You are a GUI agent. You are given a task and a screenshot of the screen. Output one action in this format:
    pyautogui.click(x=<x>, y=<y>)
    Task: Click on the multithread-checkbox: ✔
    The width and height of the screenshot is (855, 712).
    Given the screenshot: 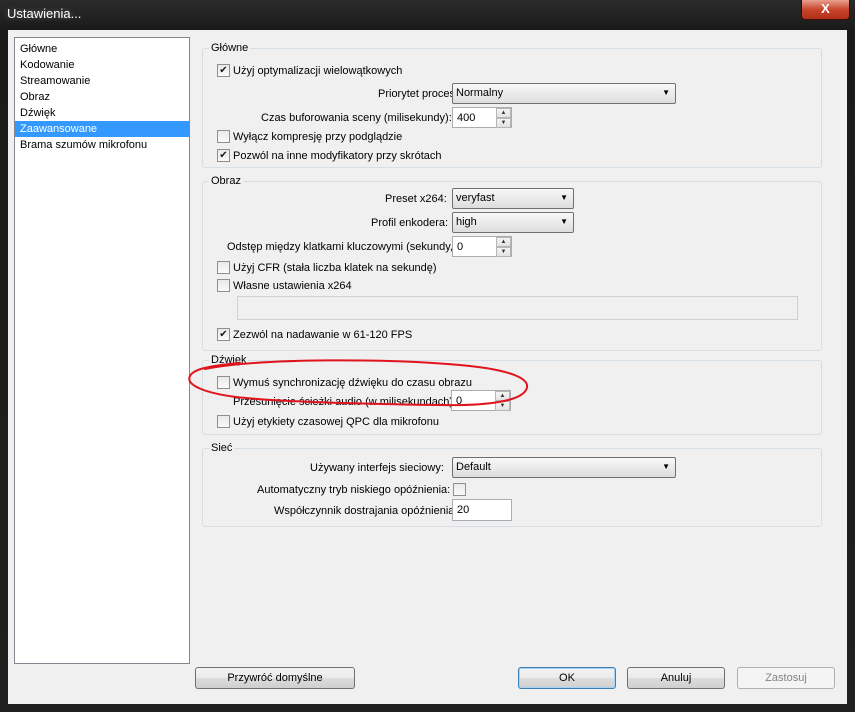 What is the action you would take?
    pyautogui.click(x=223, y=70)
    